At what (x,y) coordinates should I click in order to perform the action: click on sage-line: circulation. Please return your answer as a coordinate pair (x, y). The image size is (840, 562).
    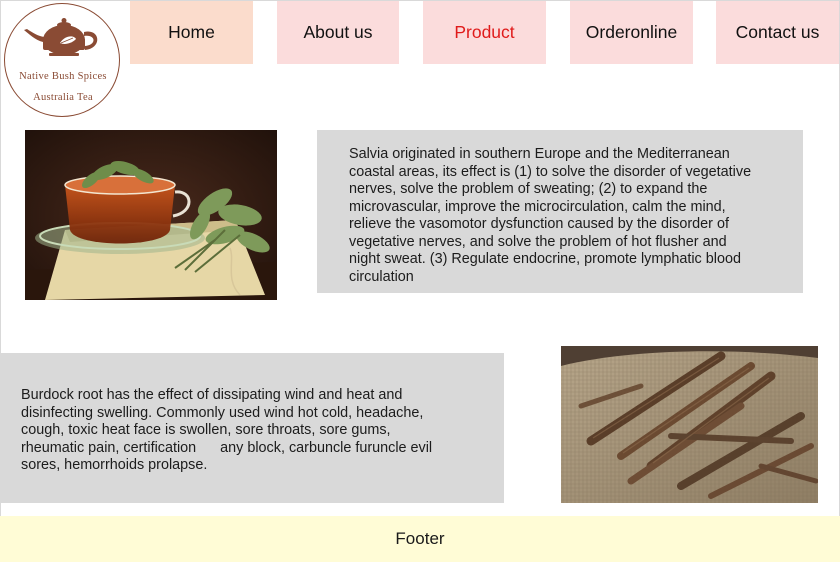
    Looking at the image, I should click on (381, 276).